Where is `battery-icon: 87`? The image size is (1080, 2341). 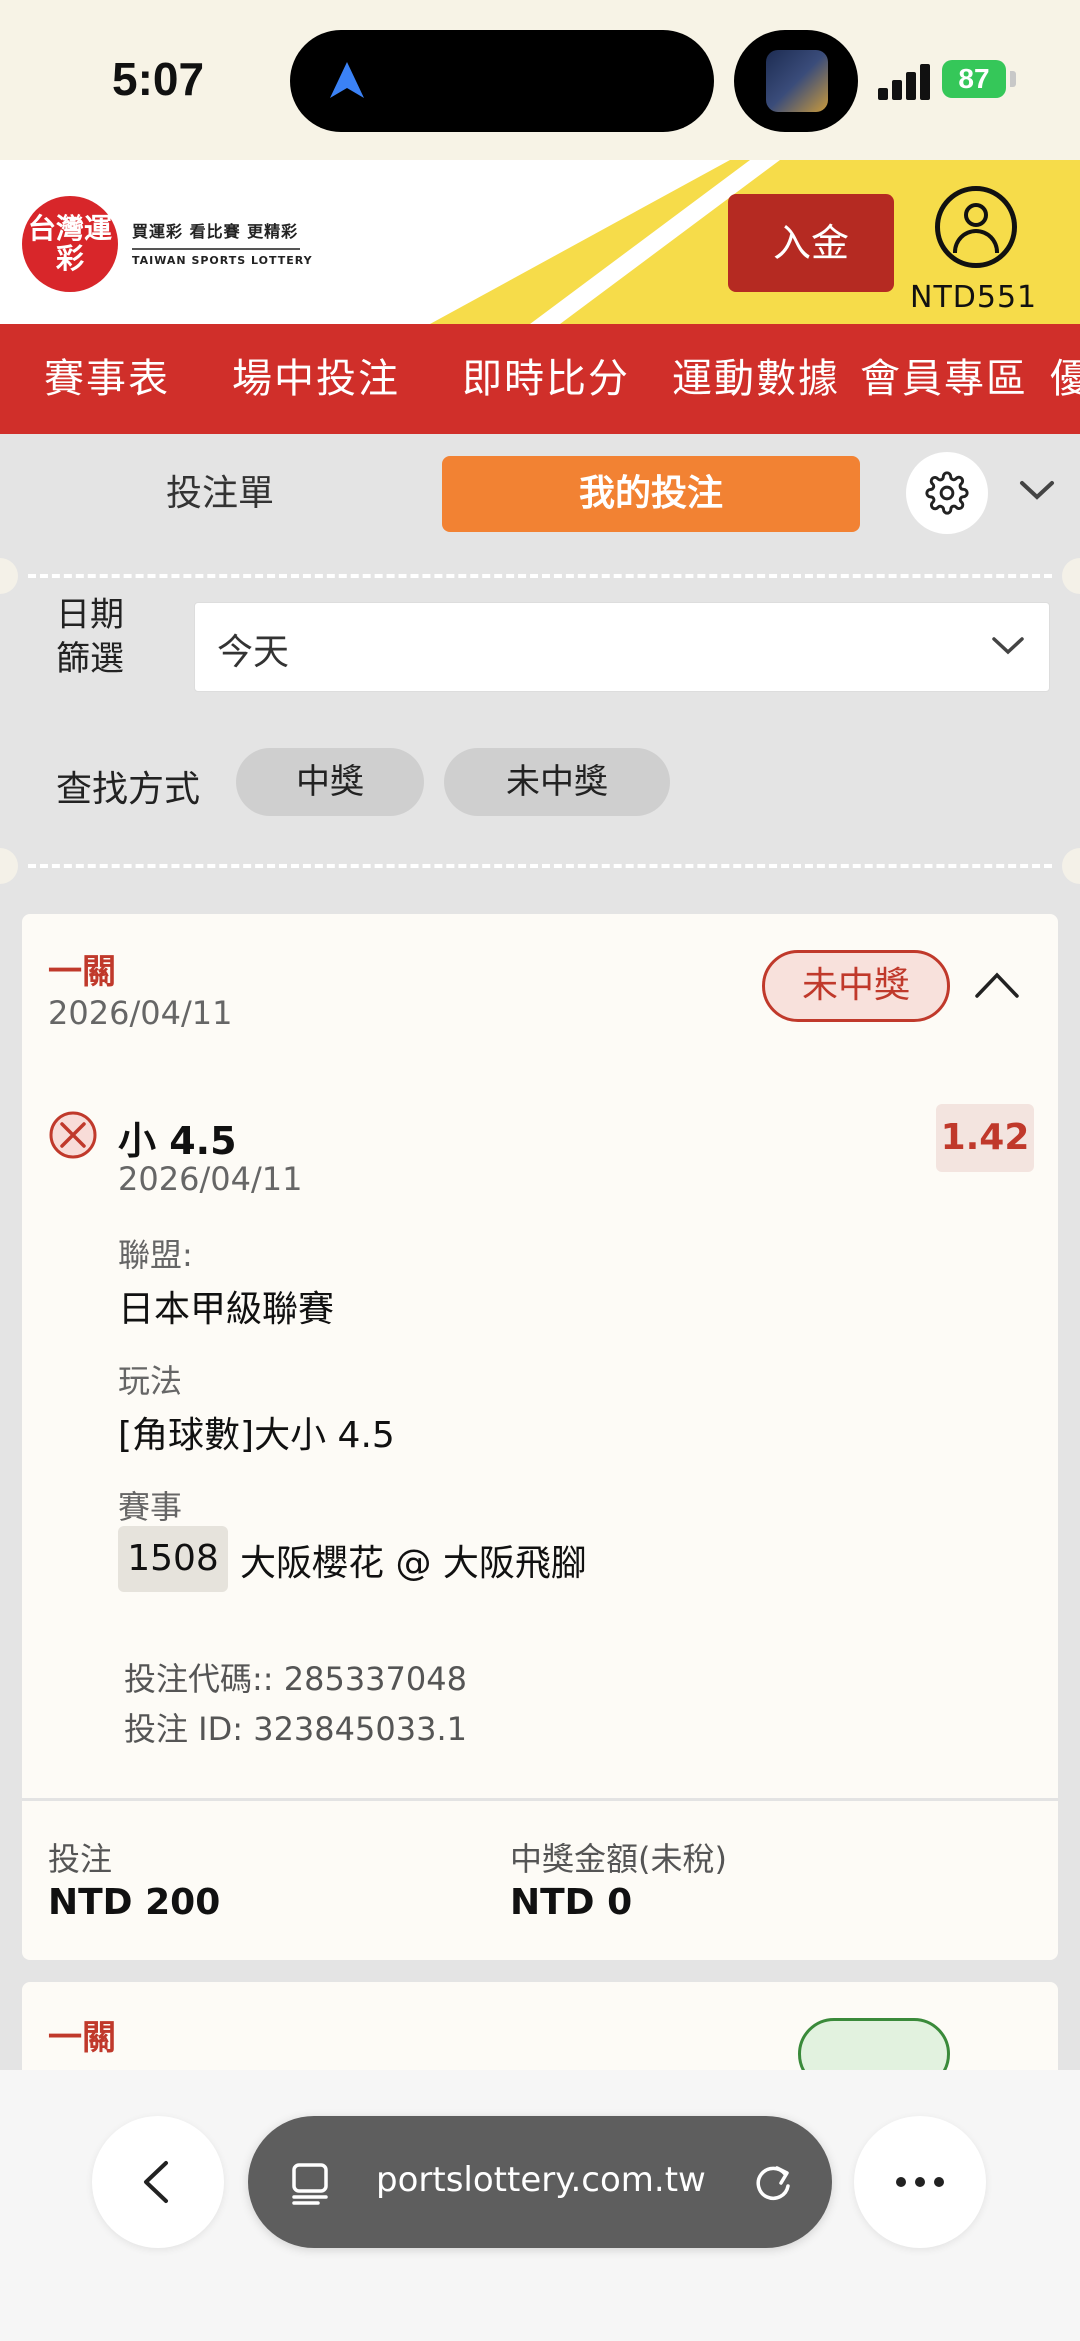 battery-icon: 87 is located at coordinates (974, 79).